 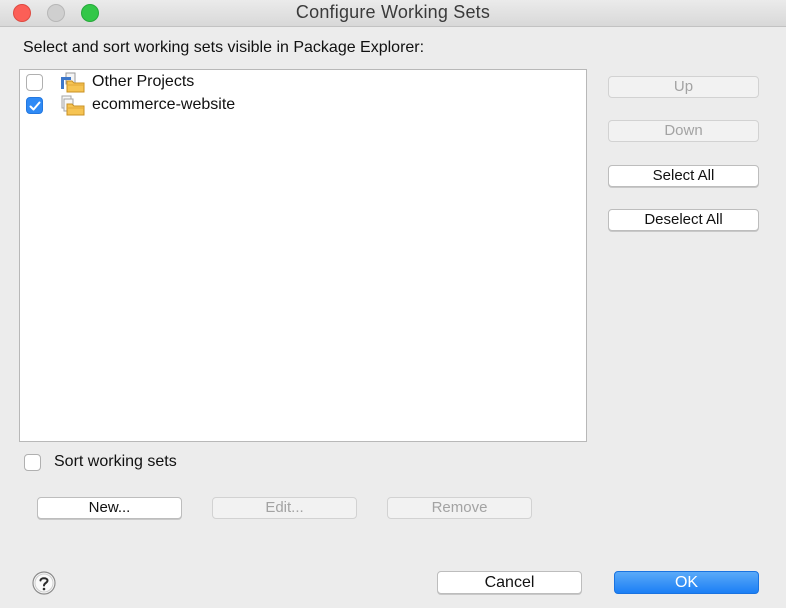 I want to click on deselect-all-button: Deselect All, so click(x=683, y=220).